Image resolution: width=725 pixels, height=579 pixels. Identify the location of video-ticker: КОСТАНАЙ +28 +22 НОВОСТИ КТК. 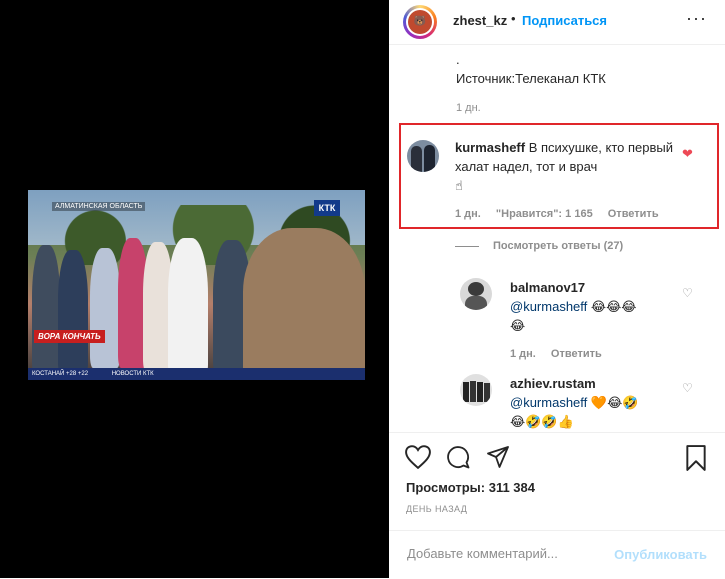
(196, 374).